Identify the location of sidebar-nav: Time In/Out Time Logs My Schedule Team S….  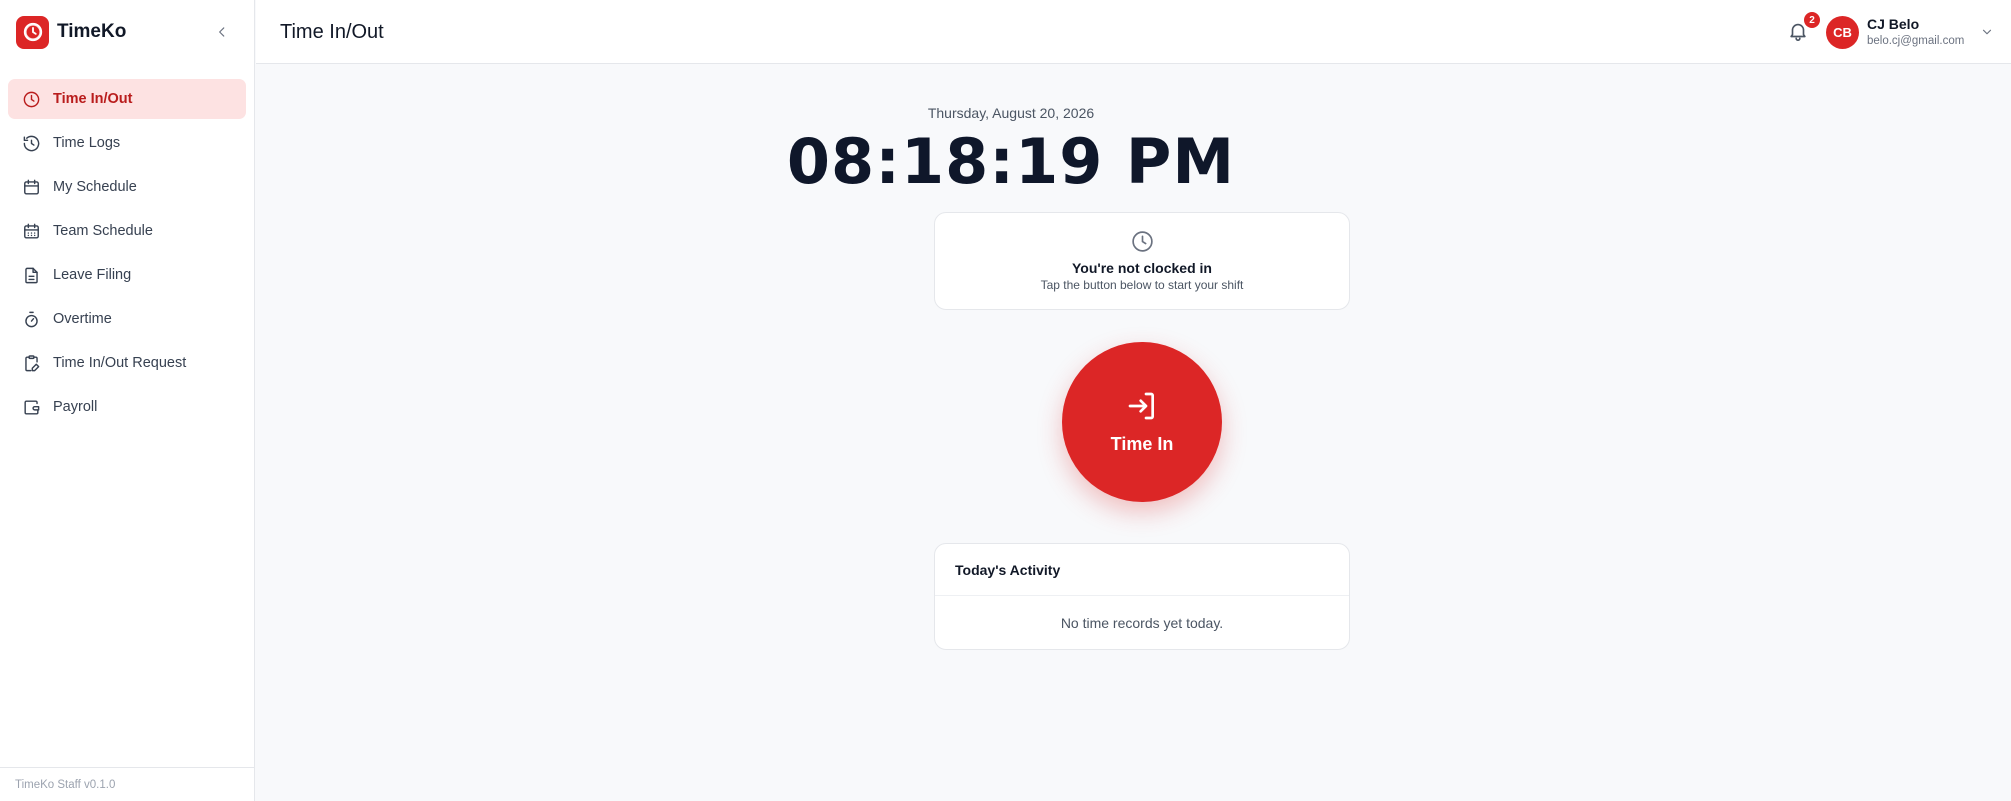
(127, 245).